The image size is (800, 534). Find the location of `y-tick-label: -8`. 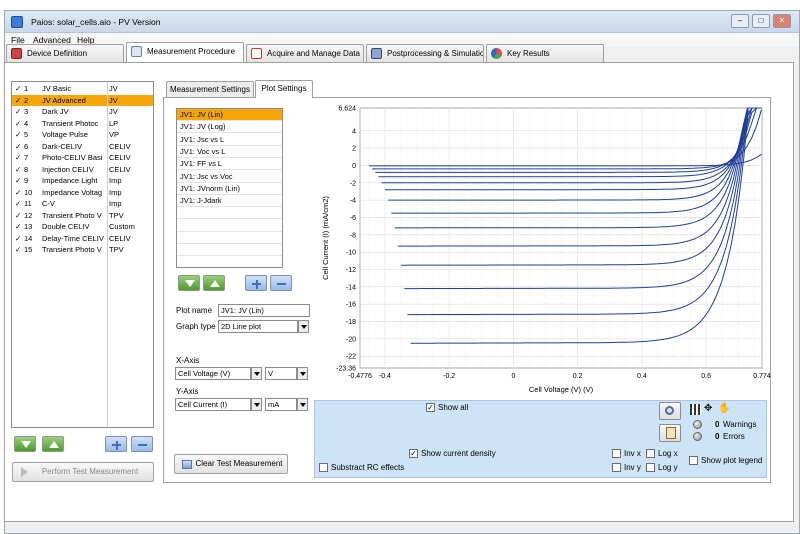

y-tick-label: -8 is located at coordinates (353, 235).